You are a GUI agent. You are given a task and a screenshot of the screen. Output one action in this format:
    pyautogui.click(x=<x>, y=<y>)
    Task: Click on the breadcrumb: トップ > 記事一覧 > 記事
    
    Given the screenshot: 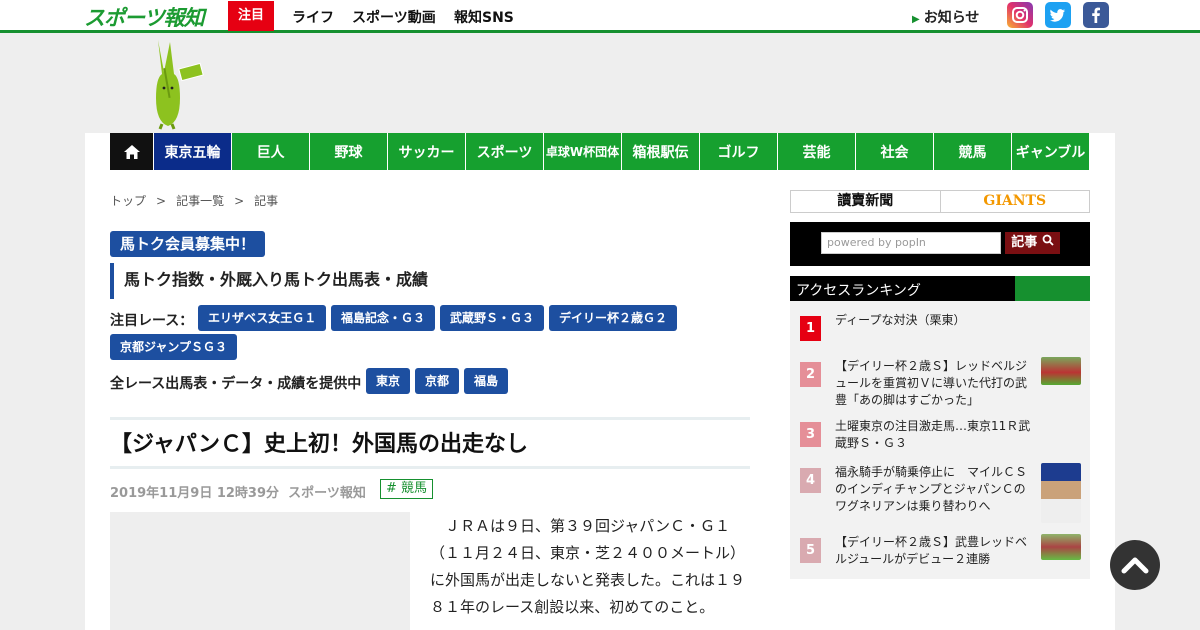 What is the action you would take?
    pyautogui.click(x=194, y=200)
    